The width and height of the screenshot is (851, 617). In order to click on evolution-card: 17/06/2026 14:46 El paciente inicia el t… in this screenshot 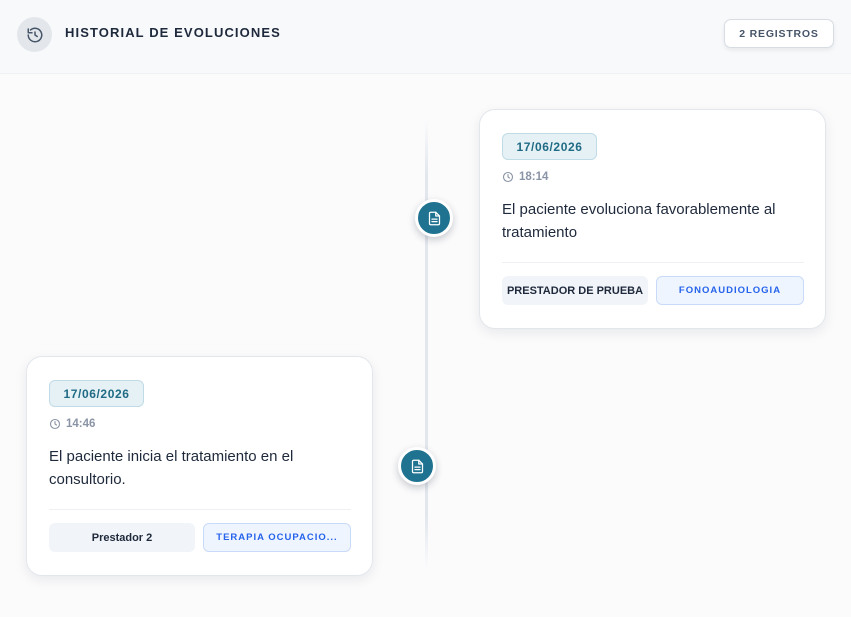, I will do `click(199, 466)`.